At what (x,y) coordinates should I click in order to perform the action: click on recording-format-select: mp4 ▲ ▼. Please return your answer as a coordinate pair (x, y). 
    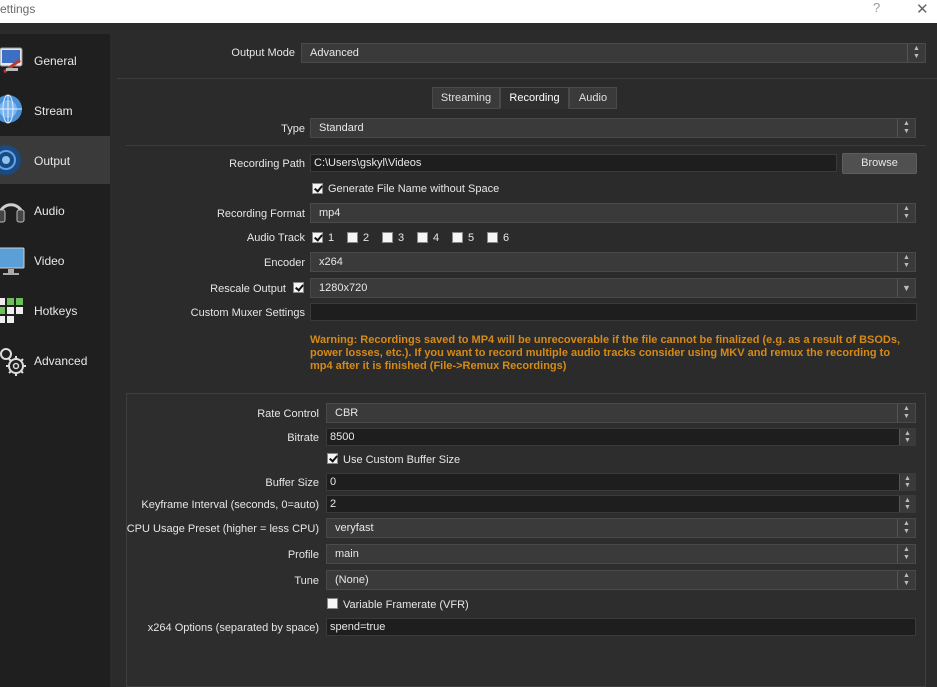
    Looking at the image, I should click on (613, 213).